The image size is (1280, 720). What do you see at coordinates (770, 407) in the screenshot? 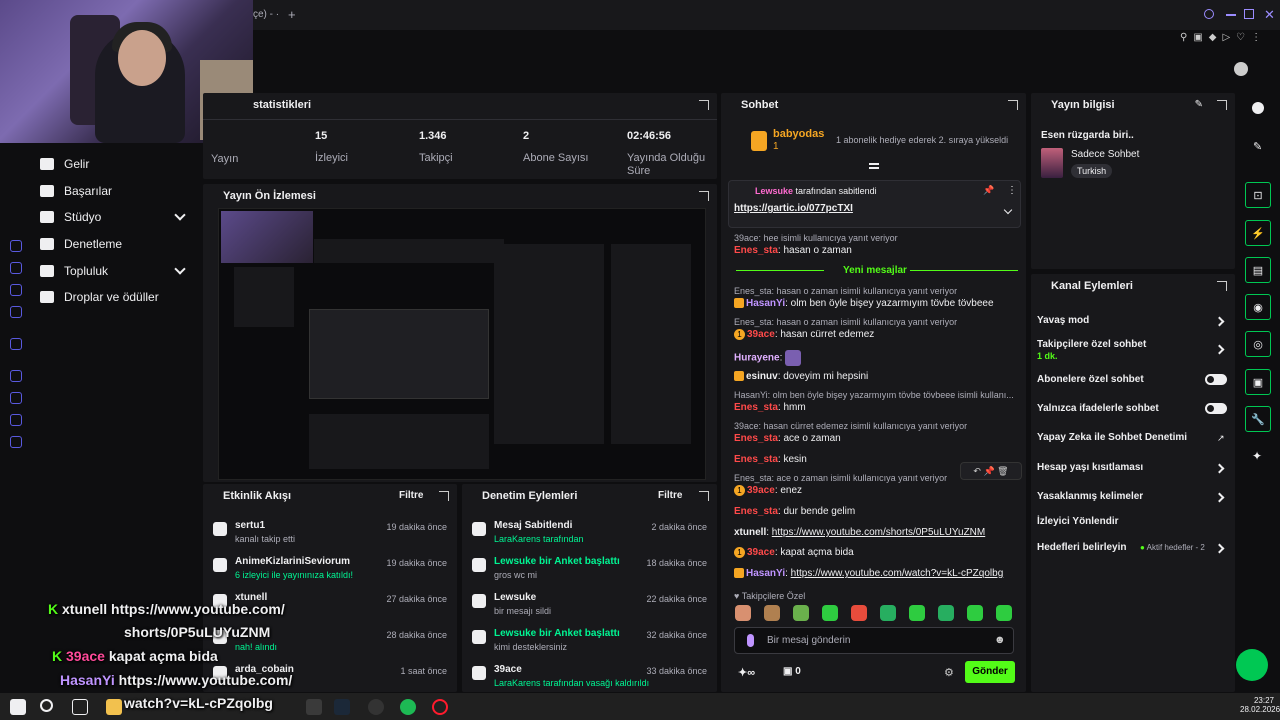
I see `chat-message: Enes_sta: hmm` at bounding box center [770, 407].